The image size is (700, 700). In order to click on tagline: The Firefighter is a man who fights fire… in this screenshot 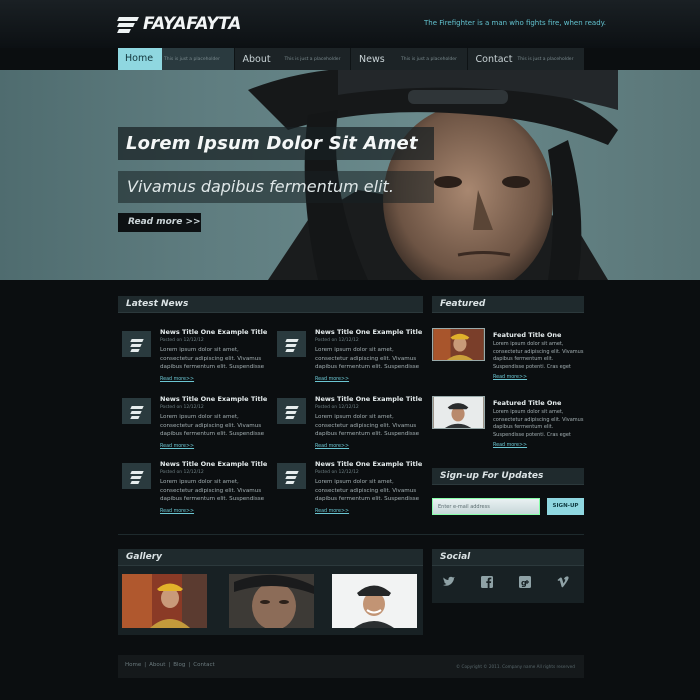, I will do `click(515, 23)`.